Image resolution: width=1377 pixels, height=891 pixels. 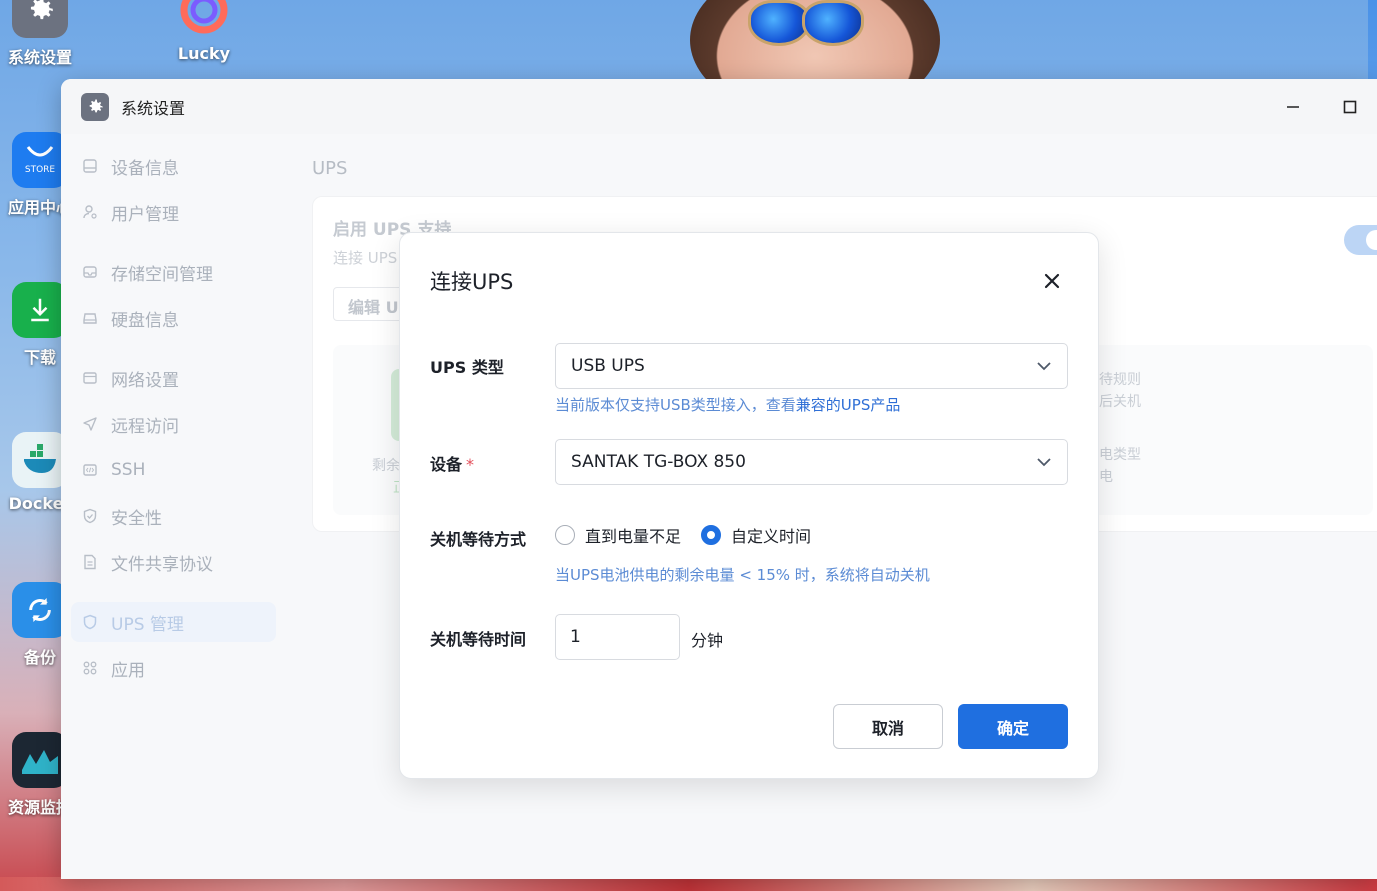 What do you see at coordinates (565, 535) in the screenshot?
I see `radio-circle` at bounding box center [565, 535].